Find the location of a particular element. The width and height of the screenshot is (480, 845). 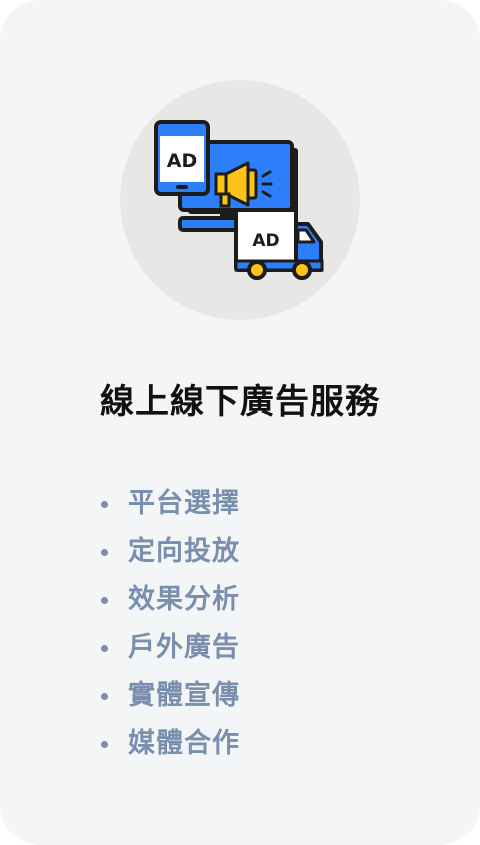

smartphone-icon: AD is located at coordinates (182, 158).